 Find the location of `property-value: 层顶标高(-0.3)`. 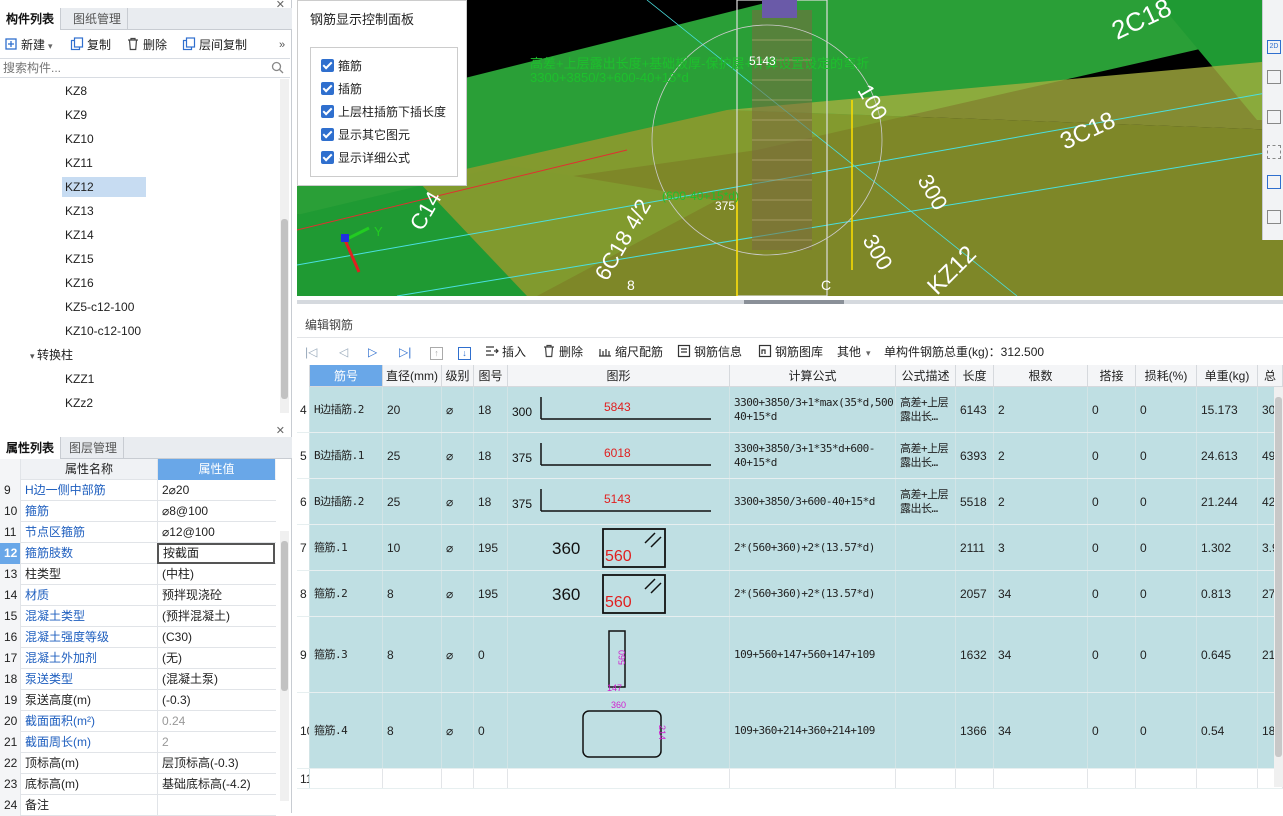

property-value: 层顶标高(-0.3) is located at coordinates (216, 763).